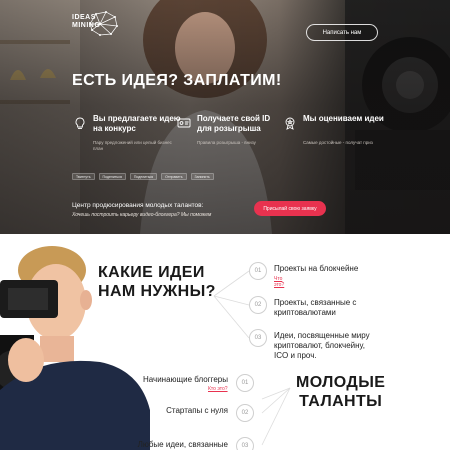 The image size is (450, 450). What do you see at coordinates (341, 392) in the screenshot?
I see `talents-section-title: МОЛОДЫЕ ТАЛАНТЫ` at bounding box center [341, 392].